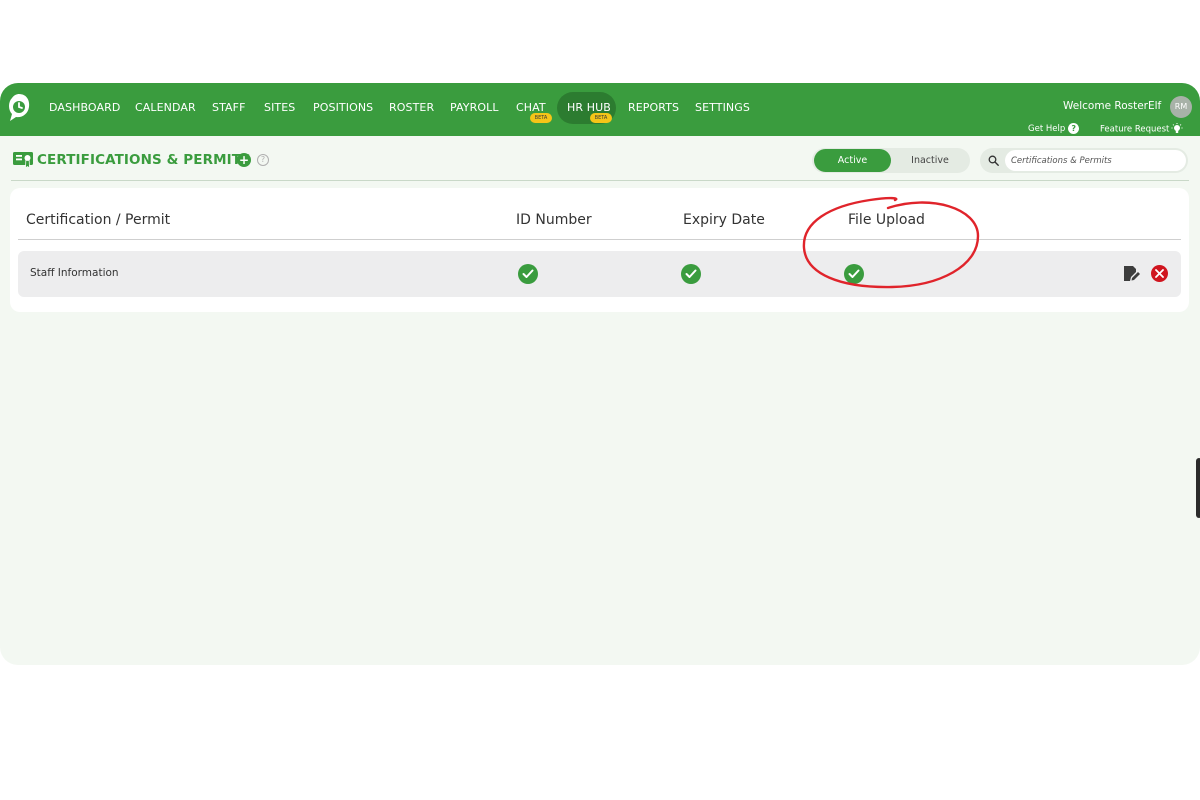  I want to click on id-number-check-icon, so click(528, 274).